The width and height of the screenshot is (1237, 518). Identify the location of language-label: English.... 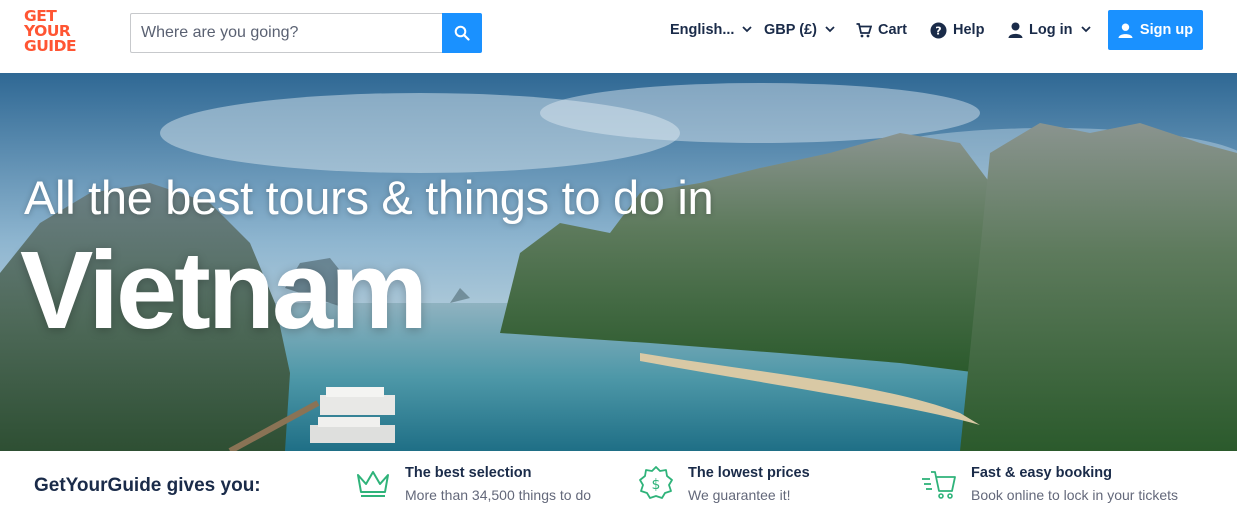
(702, 30).